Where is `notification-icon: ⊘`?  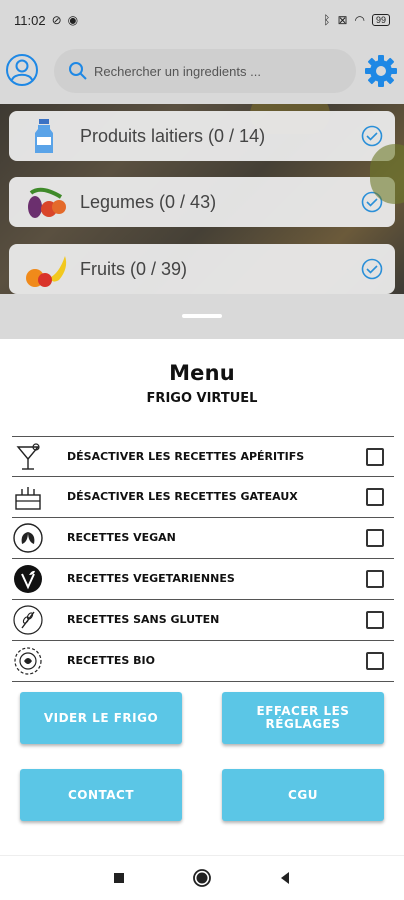 notification-icon: ⊘ is located at coordinates (56, 20).